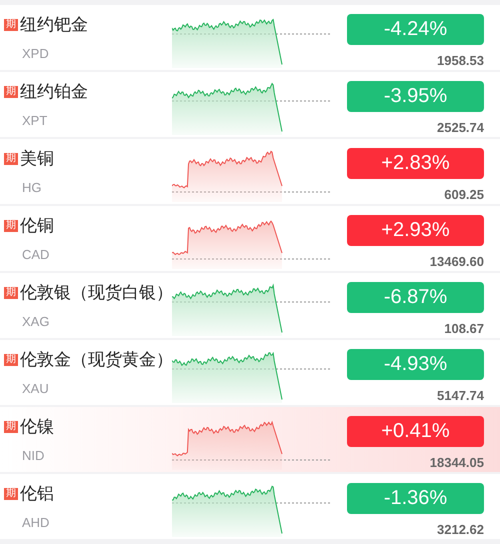  I want to click on price: 18344.05, so click(457, 463).